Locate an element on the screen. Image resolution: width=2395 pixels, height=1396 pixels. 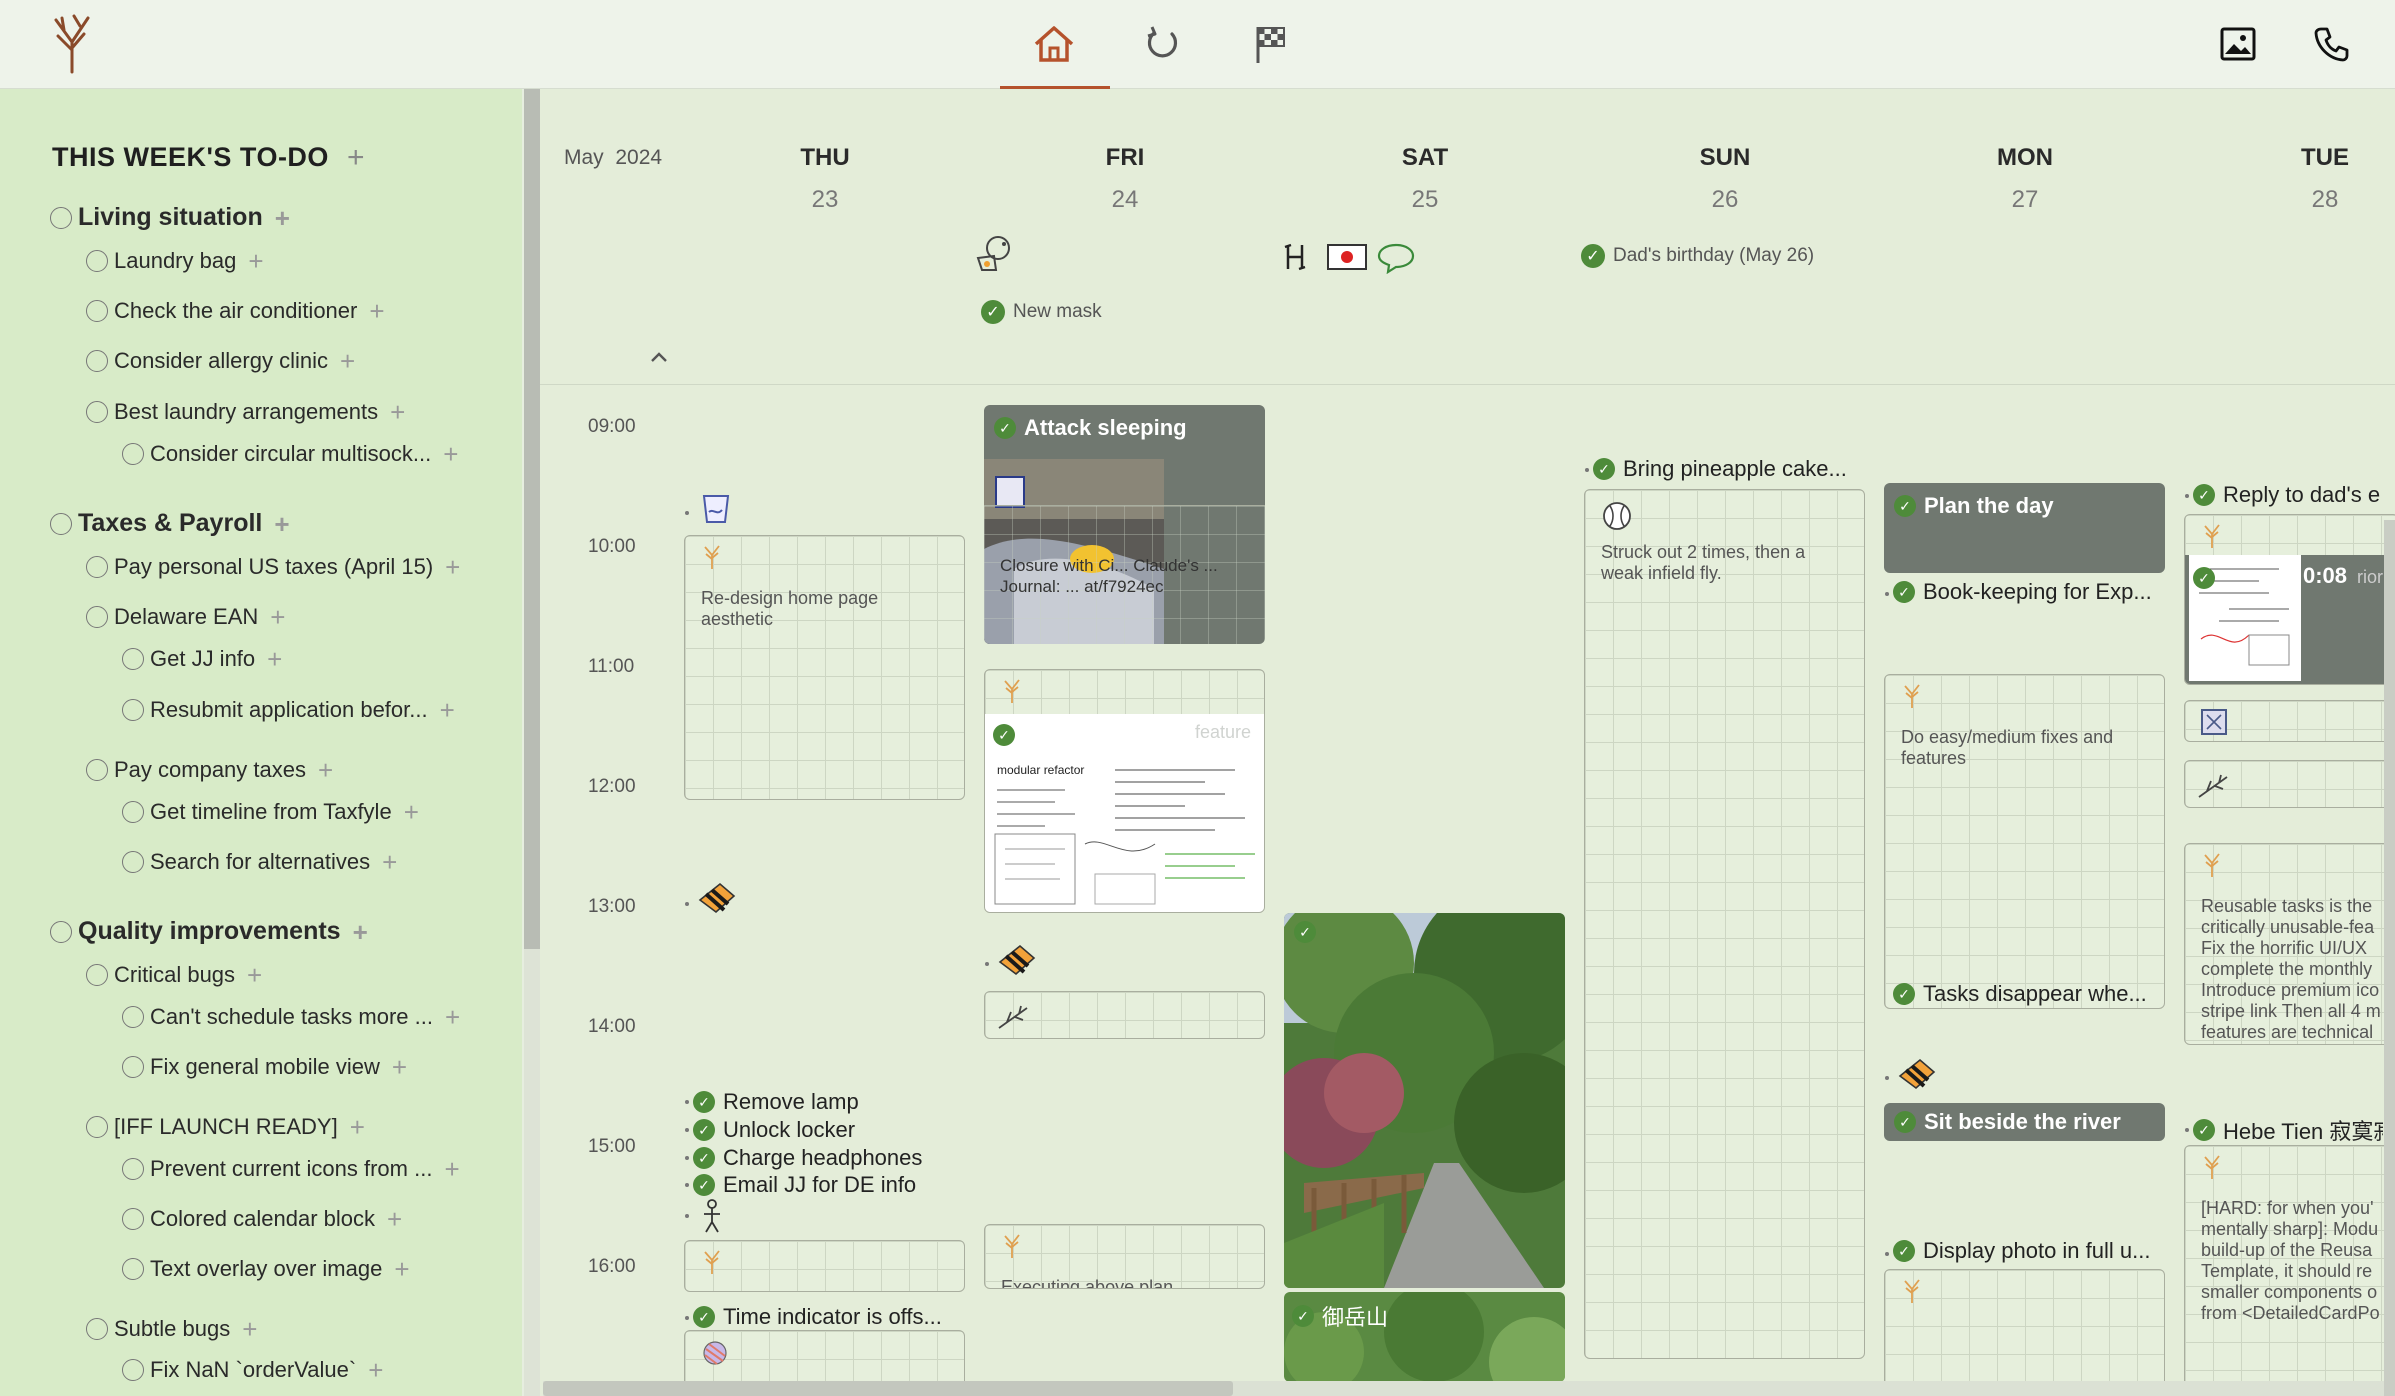
mask-sticker-icon is located at coordinates (996, 254).